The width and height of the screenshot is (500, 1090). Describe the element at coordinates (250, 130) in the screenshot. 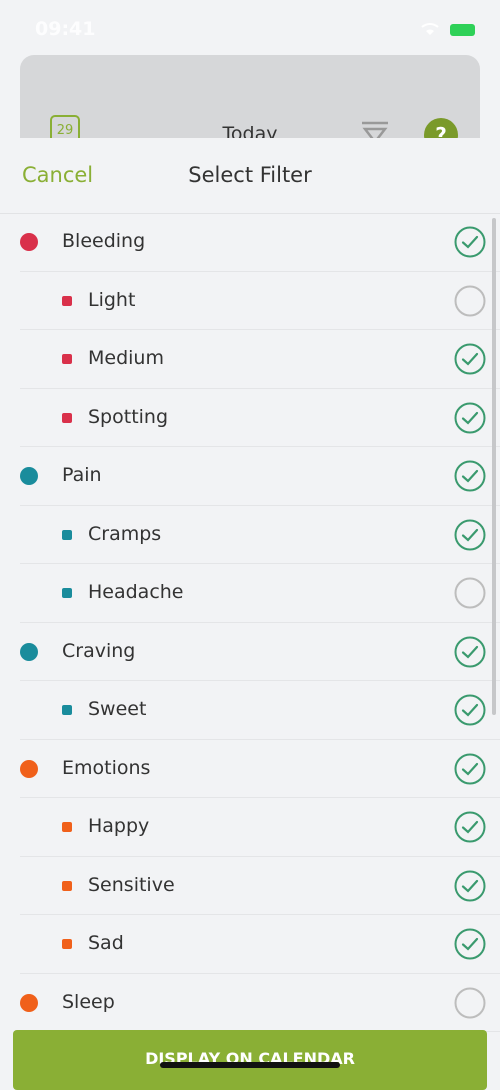

I see `today-label: Today` at that location.